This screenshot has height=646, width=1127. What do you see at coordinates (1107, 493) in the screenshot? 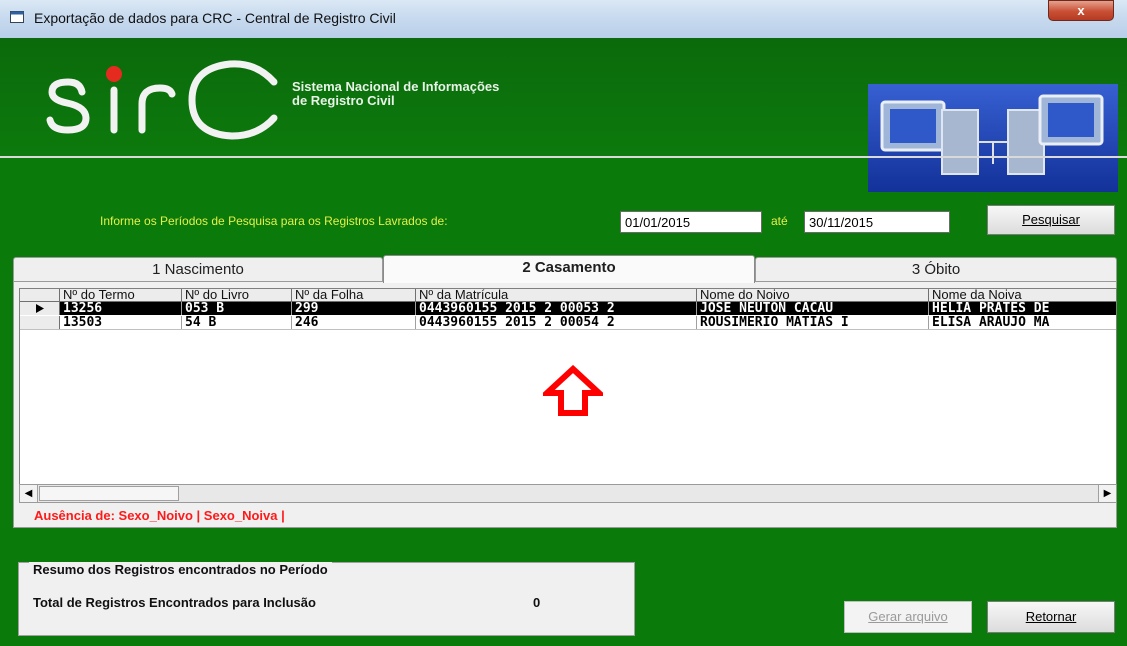
I see `scroll-right-icon: ▶` at bounding box center [1107, 493].